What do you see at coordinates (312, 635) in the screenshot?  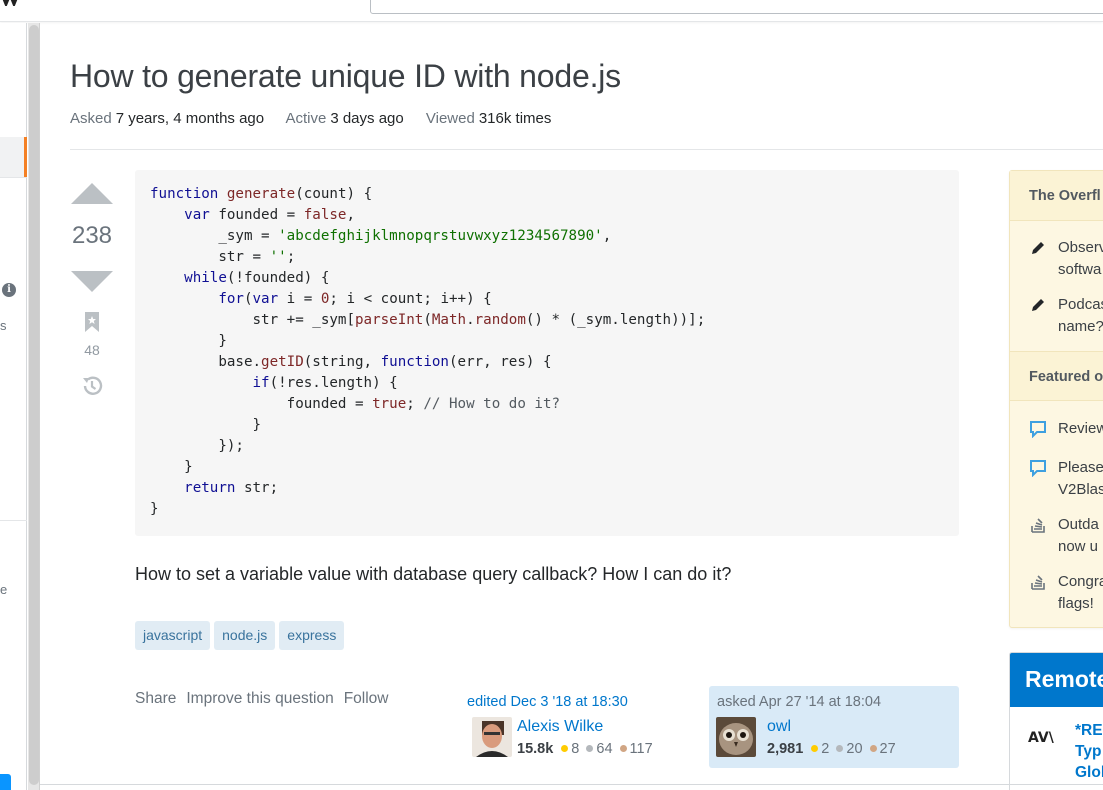 I see `tag-express: express` at bounding box center [312, 635].